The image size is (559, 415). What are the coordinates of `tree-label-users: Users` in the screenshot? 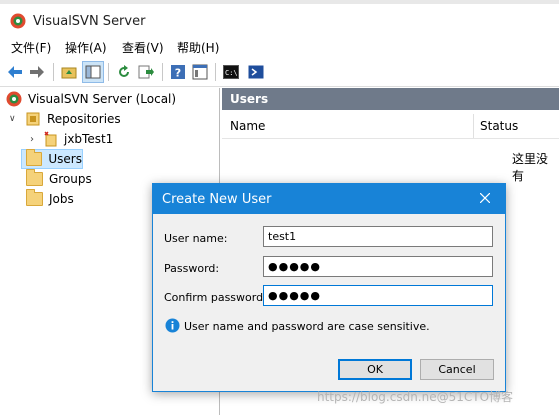 It's located at (65, 159).